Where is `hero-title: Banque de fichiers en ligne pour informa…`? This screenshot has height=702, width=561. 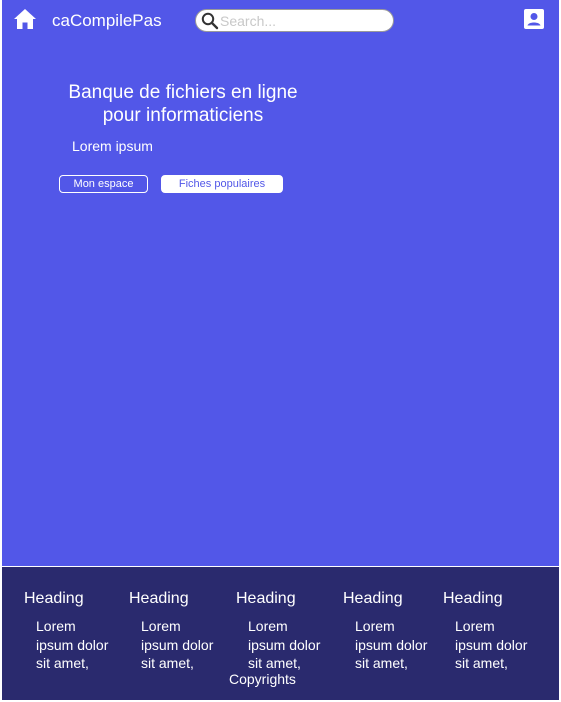 hero-title: Banque de fichiers en ligne pour informa… is located at coordinates (183, 104).